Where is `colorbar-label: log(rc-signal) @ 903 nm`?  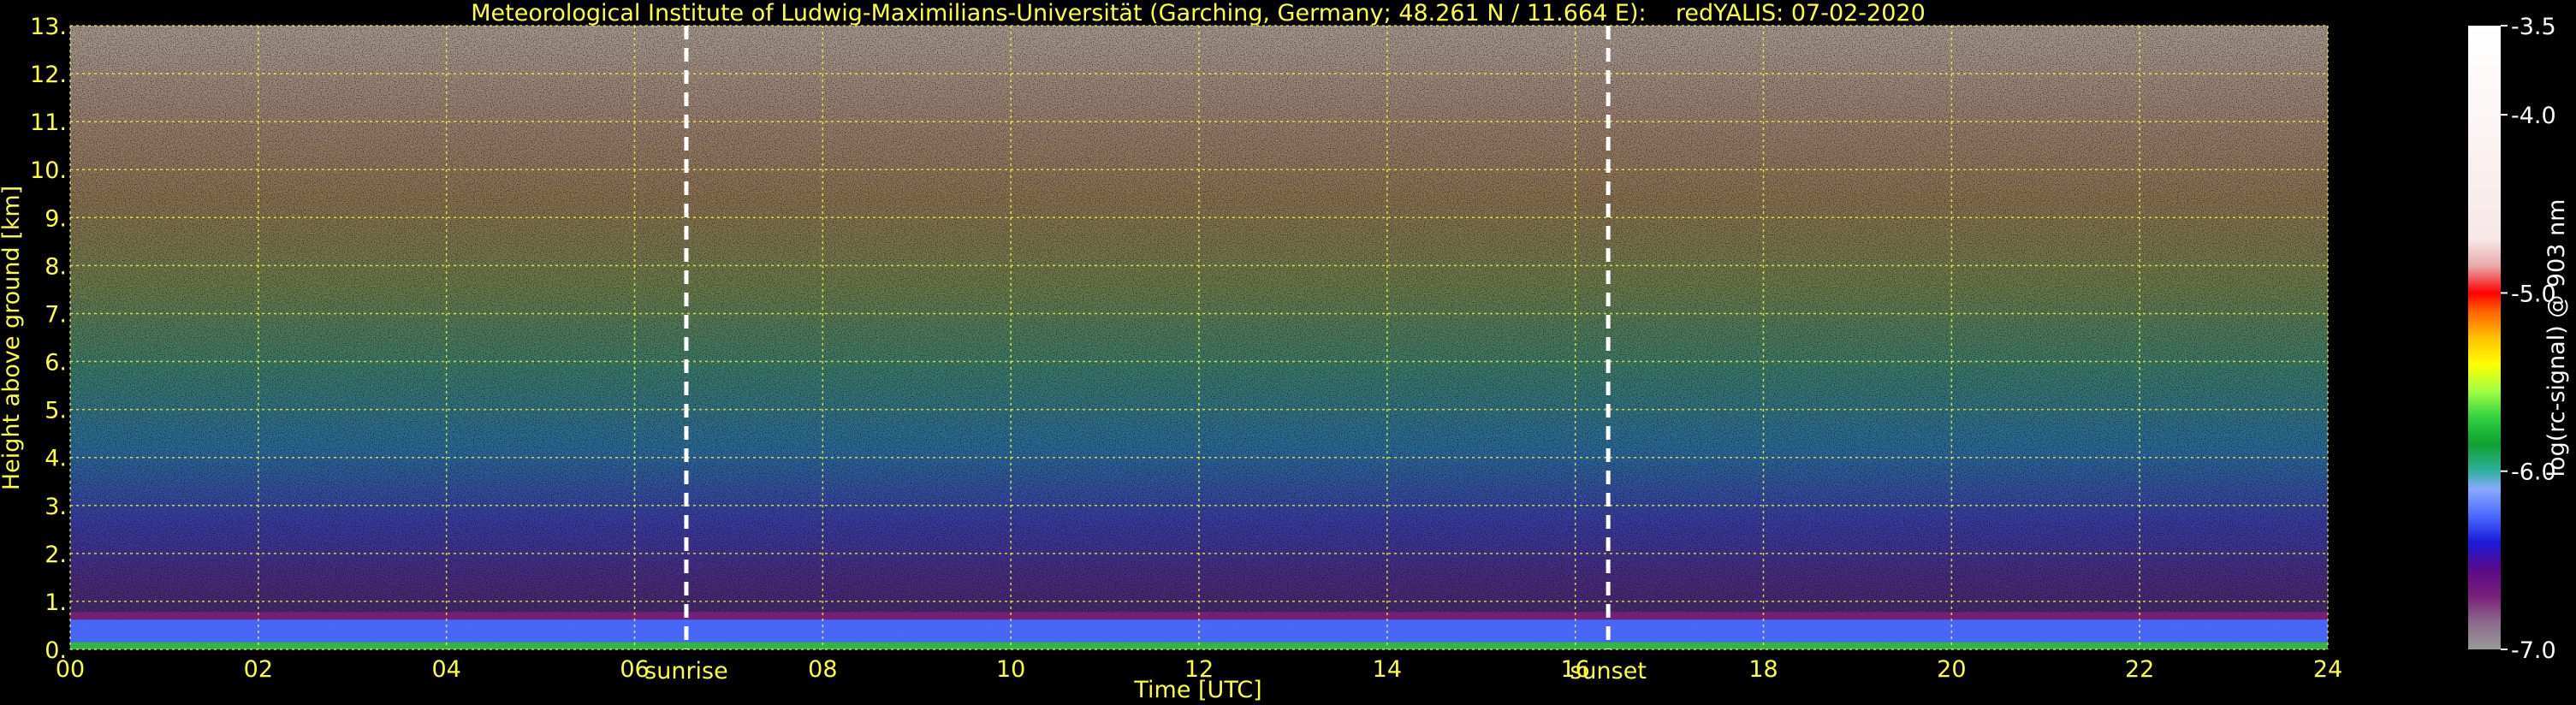 colorbar-label: log(rc-signal) @ 903 nm is located at coordinates (2556, 338).